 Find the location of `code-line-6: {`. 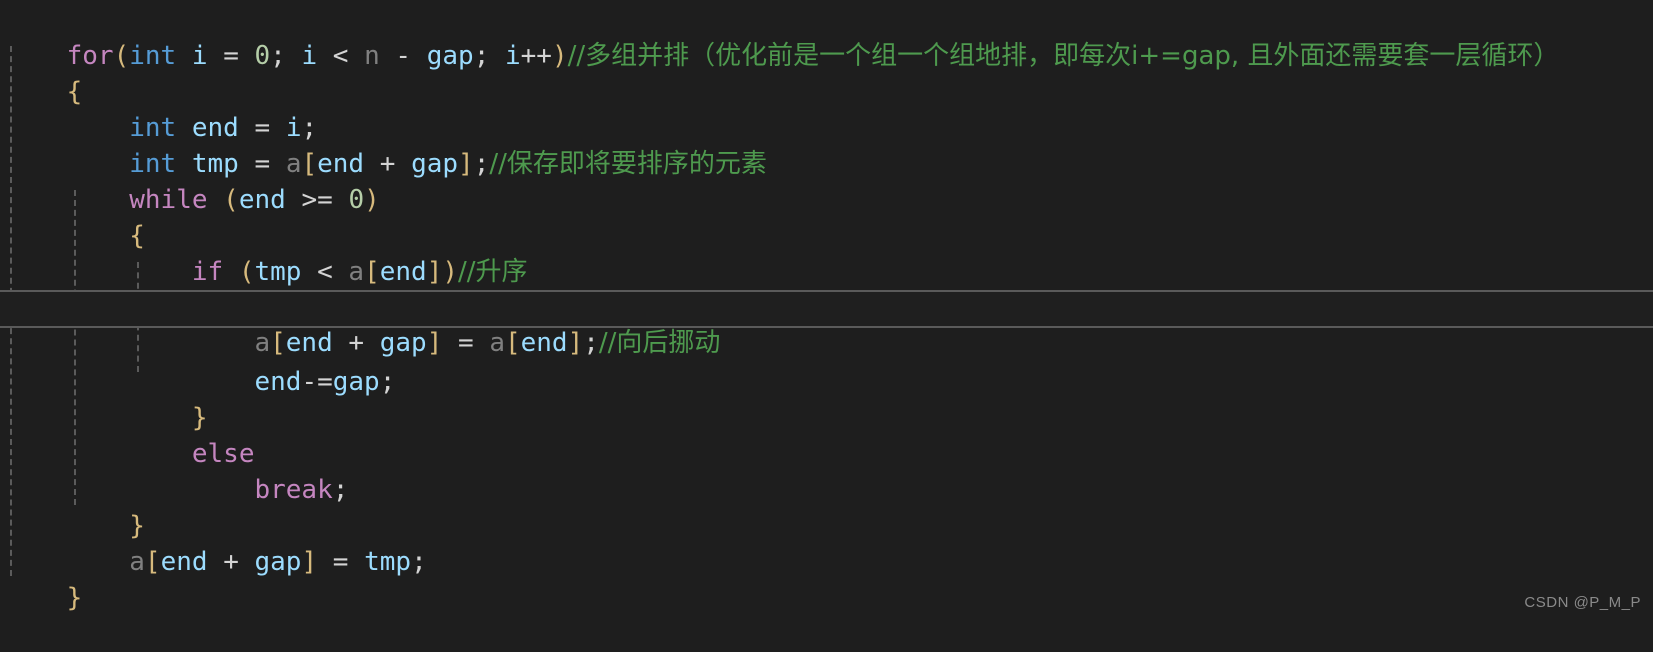

code-line-6: { is located at coordinates (826, 216).